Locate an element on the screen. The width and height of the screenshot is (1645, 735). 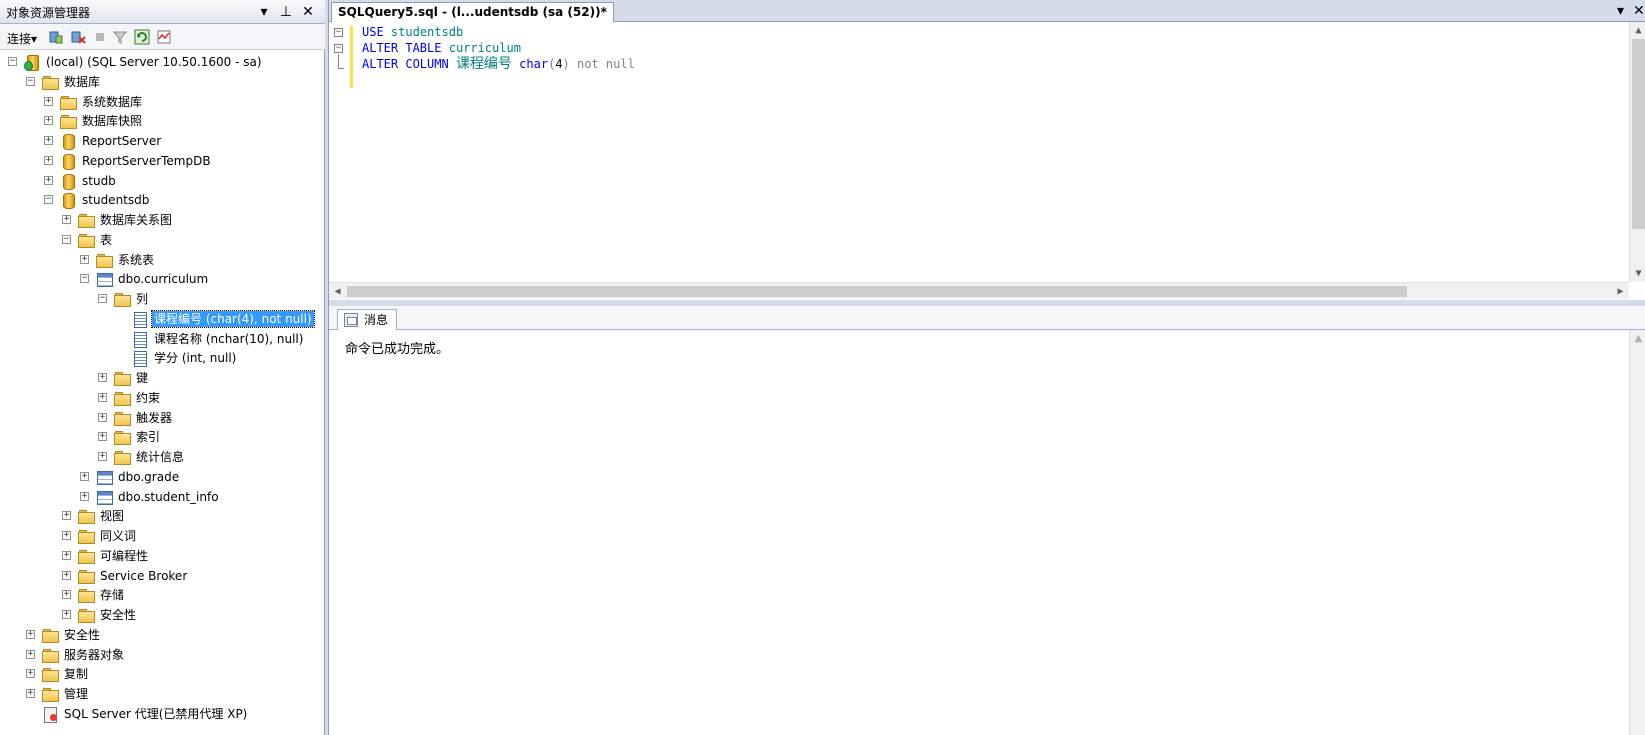
tree-node: + 键 is located at coordinates (160, 378).